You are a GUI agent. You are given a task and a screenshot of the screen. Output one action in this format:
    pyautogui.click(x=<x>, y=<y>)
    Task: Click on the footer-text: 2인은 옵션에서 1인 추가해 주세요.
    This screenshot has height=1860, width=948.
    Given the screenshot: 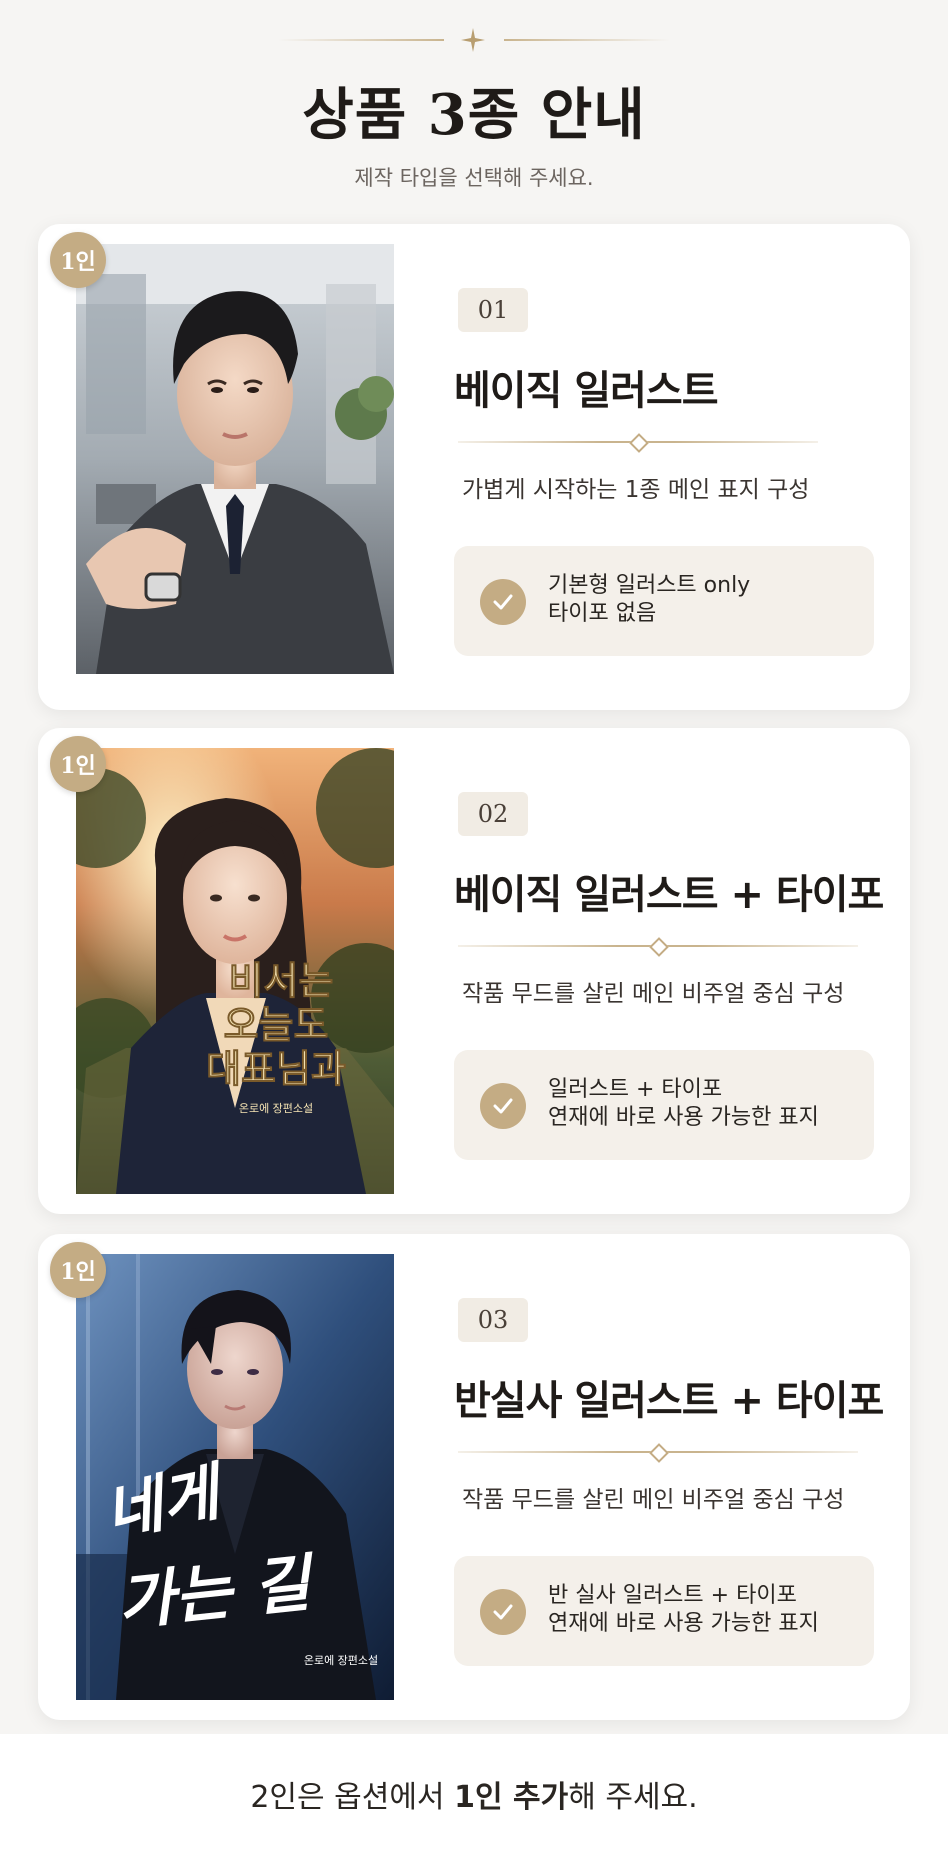 What is the action you would take?
    pyautogui.click(x=474, y=1794)
    